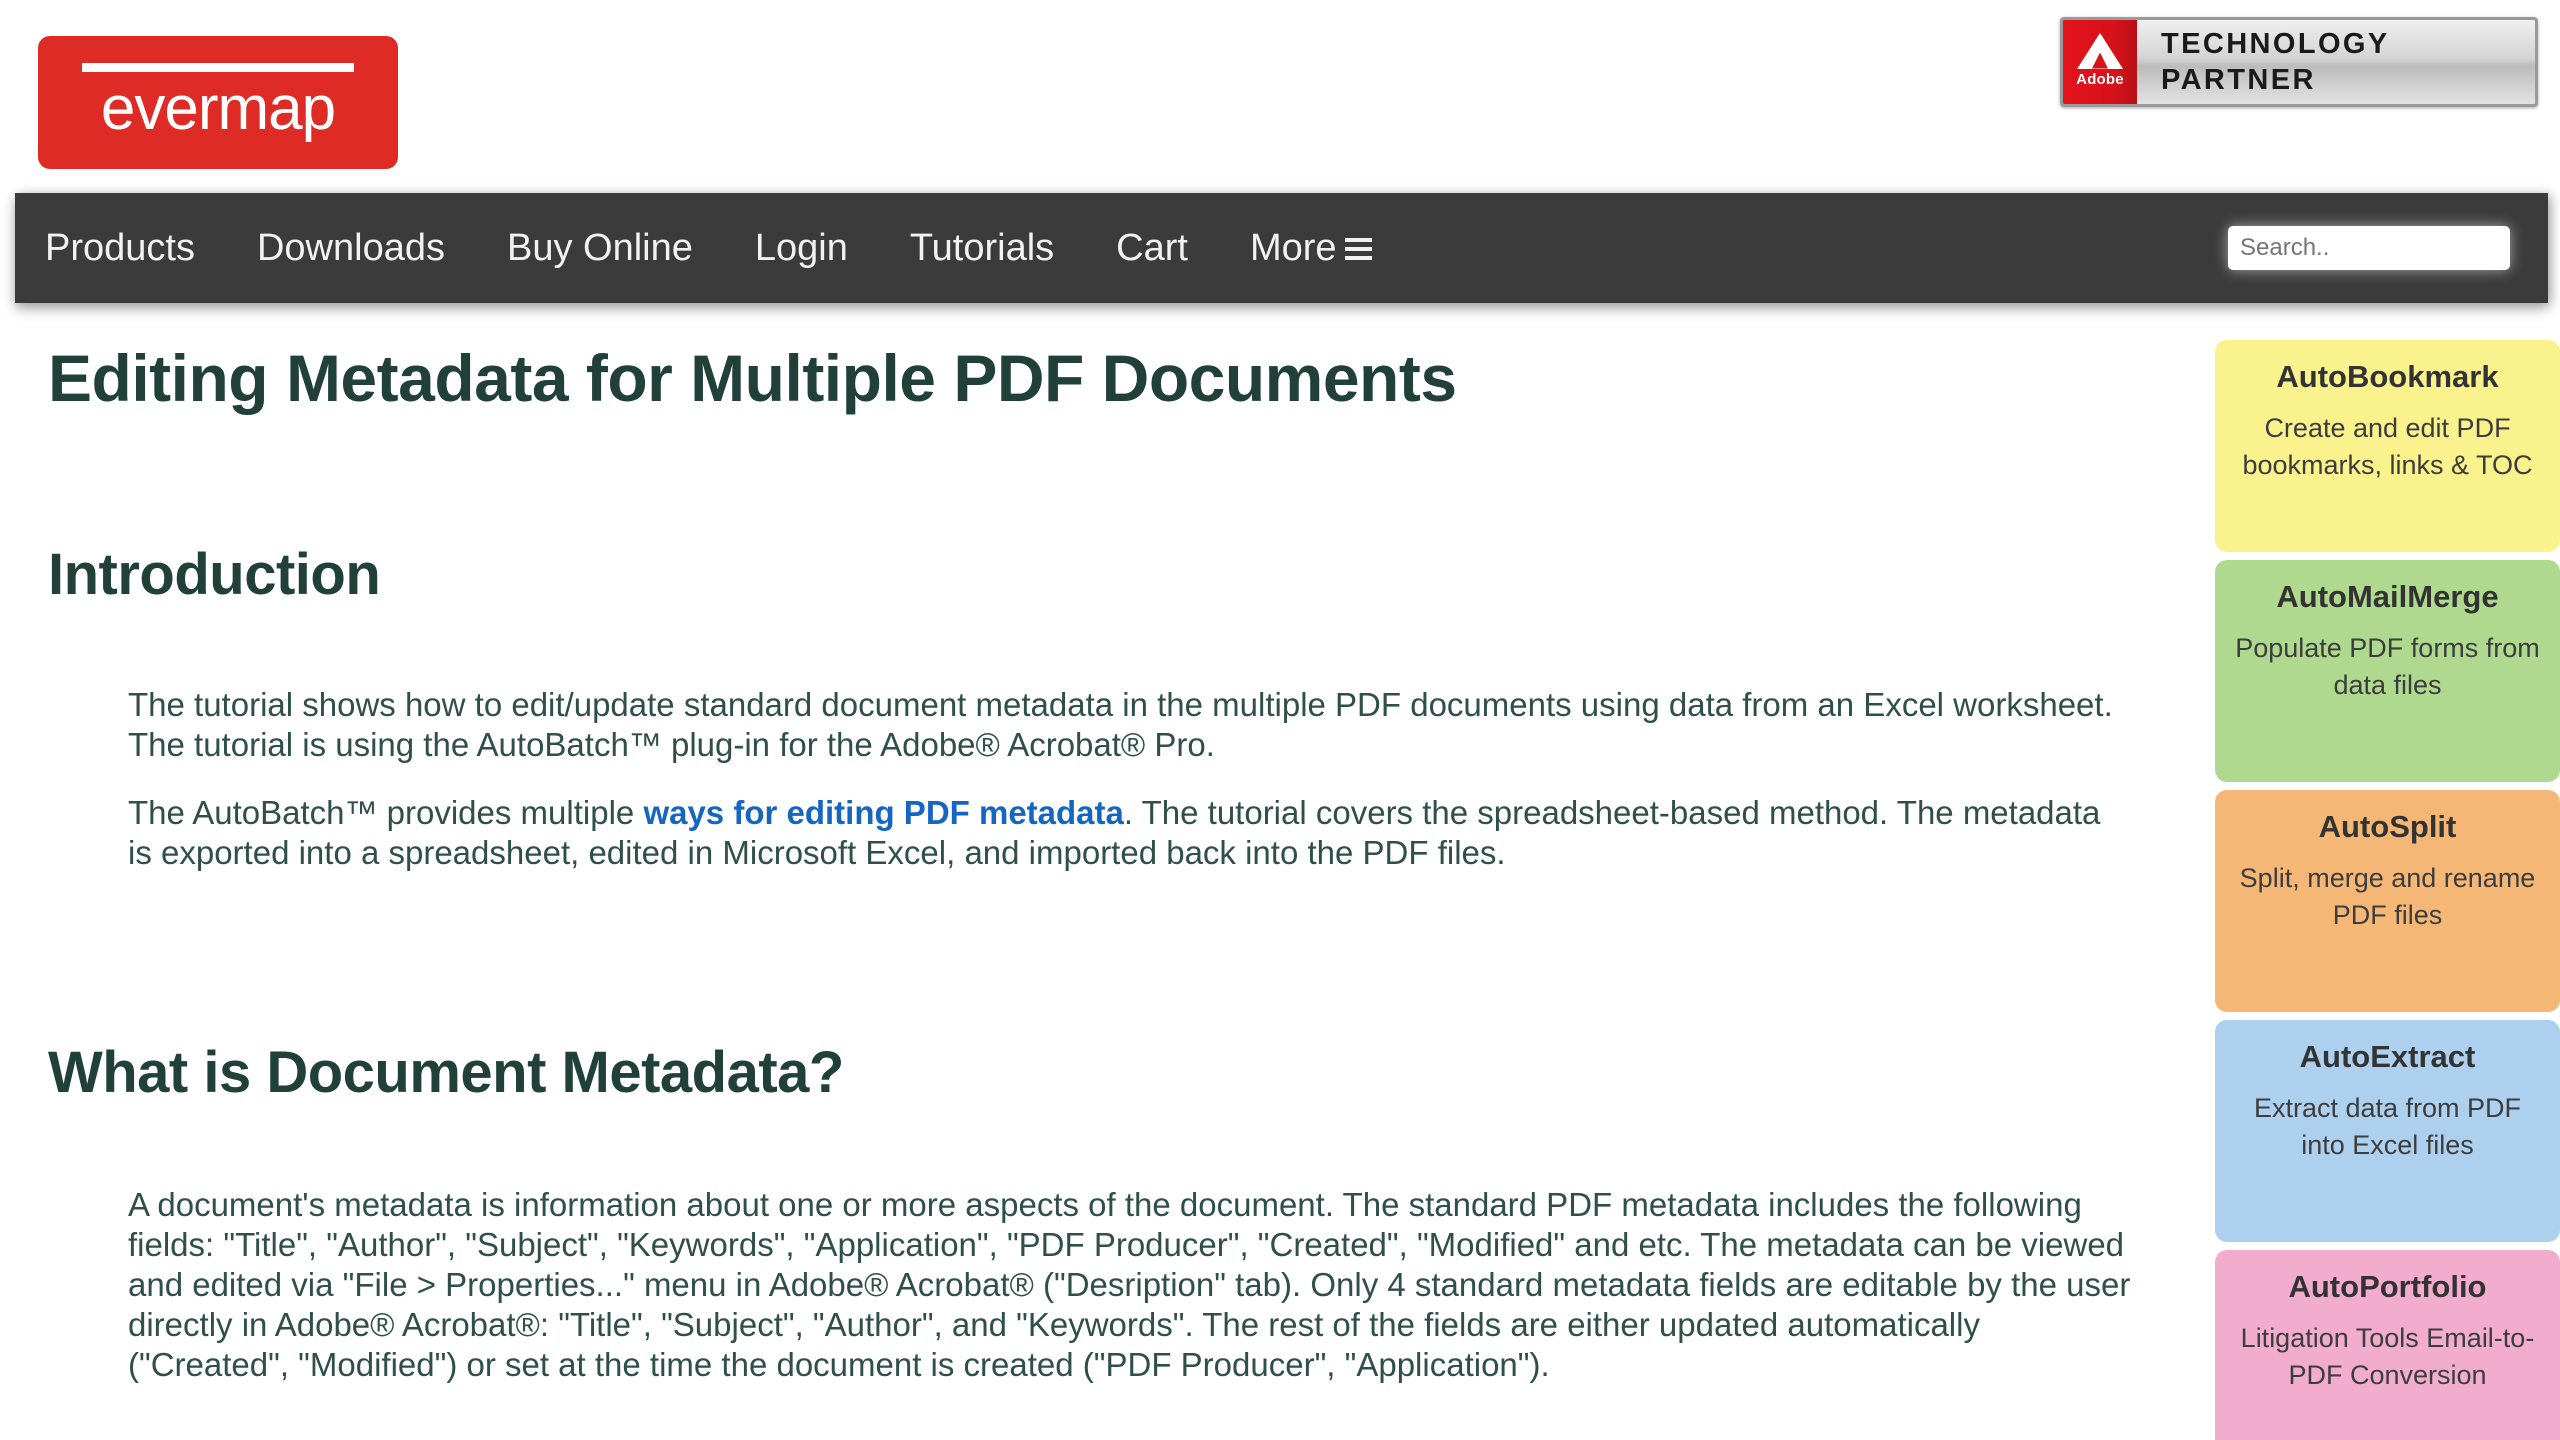 This screenshot has width=2560, height=1440. Describe the element at coordinates (2387, 1126) in the screenshot. I see `product-card-description: Extract data from PDF into Excel files` at that location.